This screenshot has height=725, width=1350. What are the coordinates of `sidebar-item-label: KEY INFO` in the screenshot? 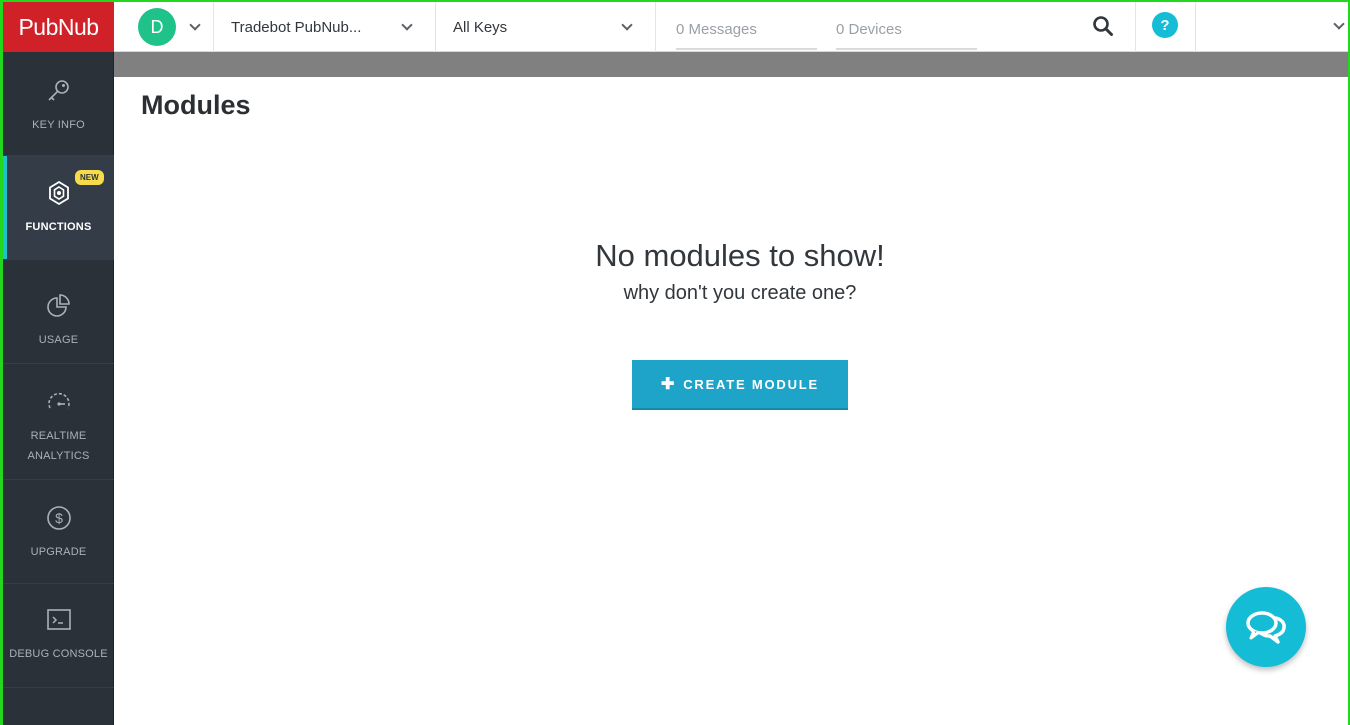 It's located at (58, 125).